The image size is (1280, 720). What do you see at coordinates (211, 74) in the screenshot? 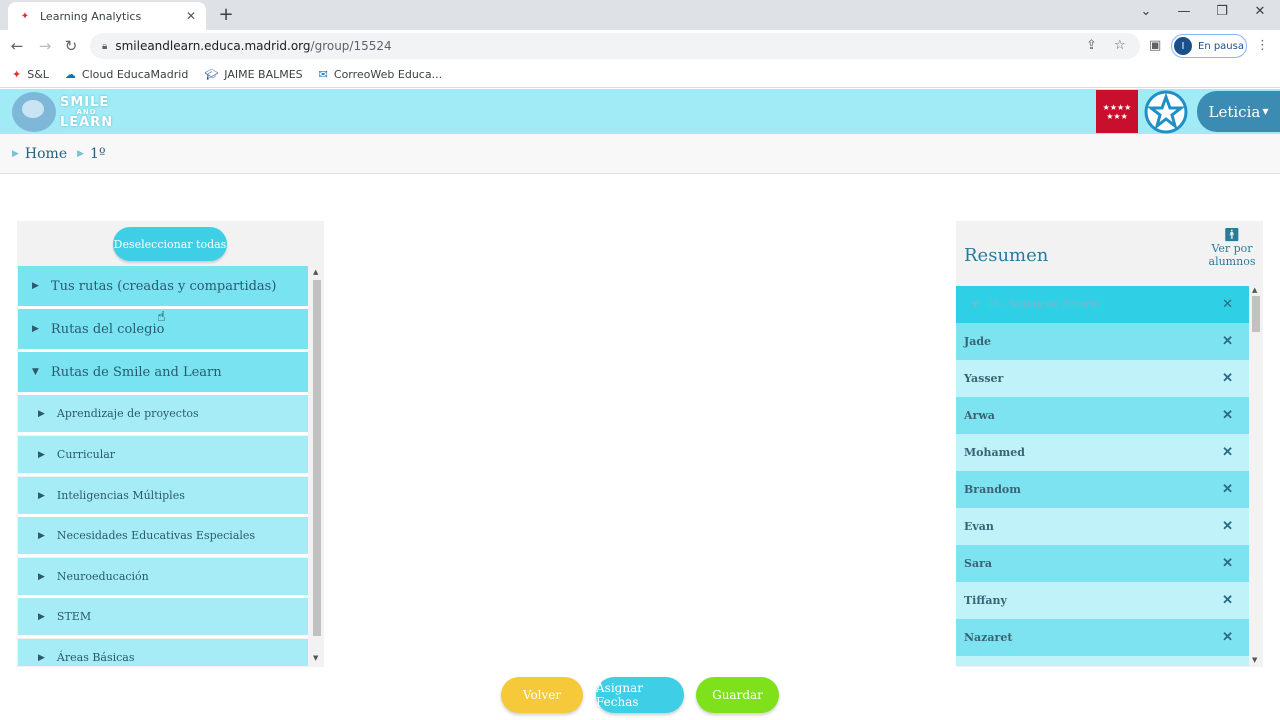
I see `graduation-cap-icon: 🎓︎` at bounding box center [211, 74].